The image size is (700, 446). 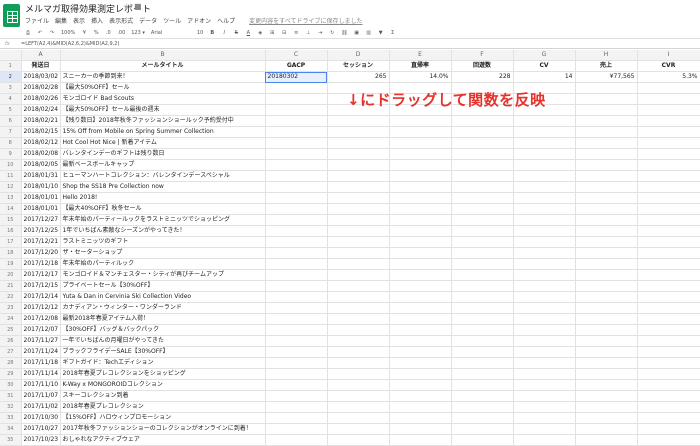 I want to click on column-header-c: C, so click(x=296, y=56).